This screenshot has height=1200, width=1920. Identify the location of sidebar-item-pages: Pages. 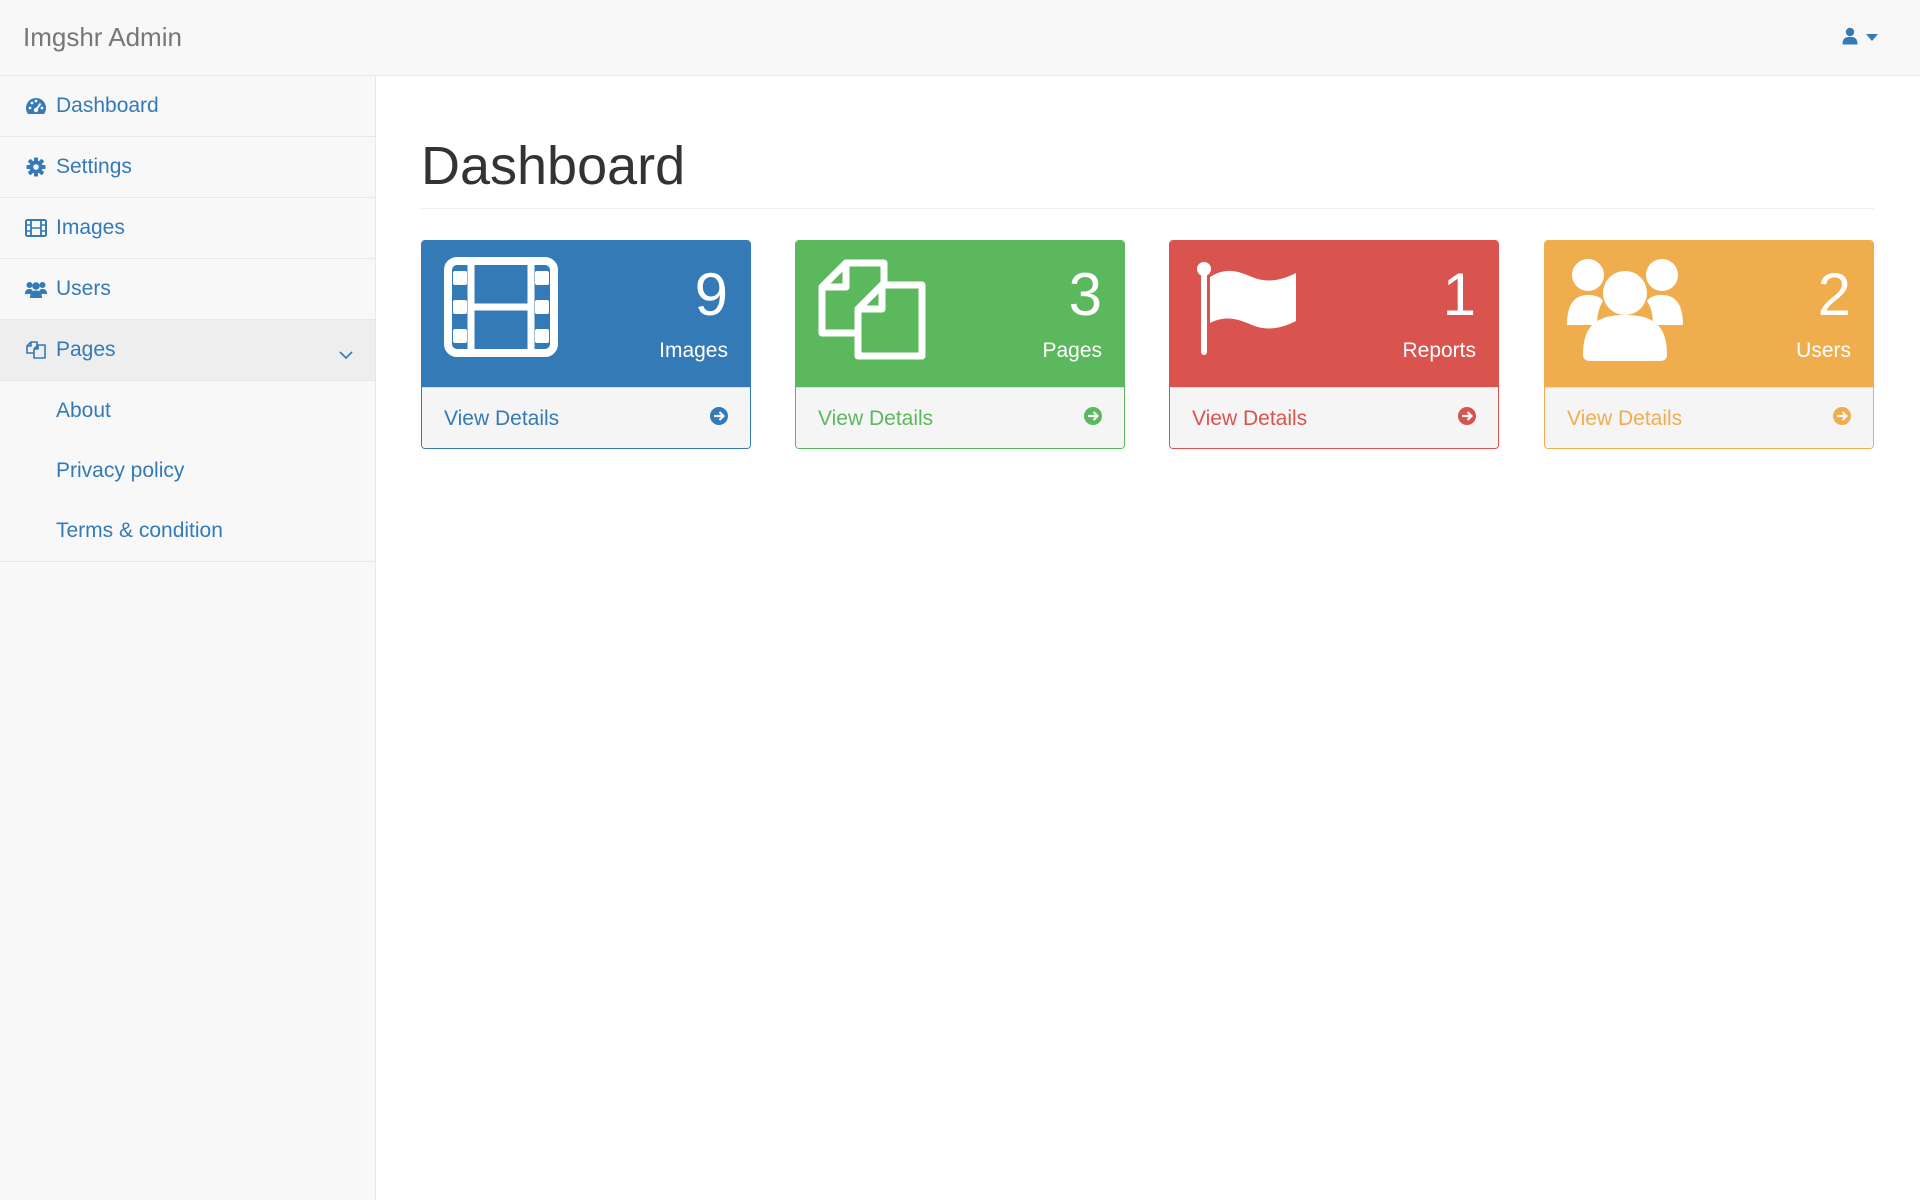
(187, 350).